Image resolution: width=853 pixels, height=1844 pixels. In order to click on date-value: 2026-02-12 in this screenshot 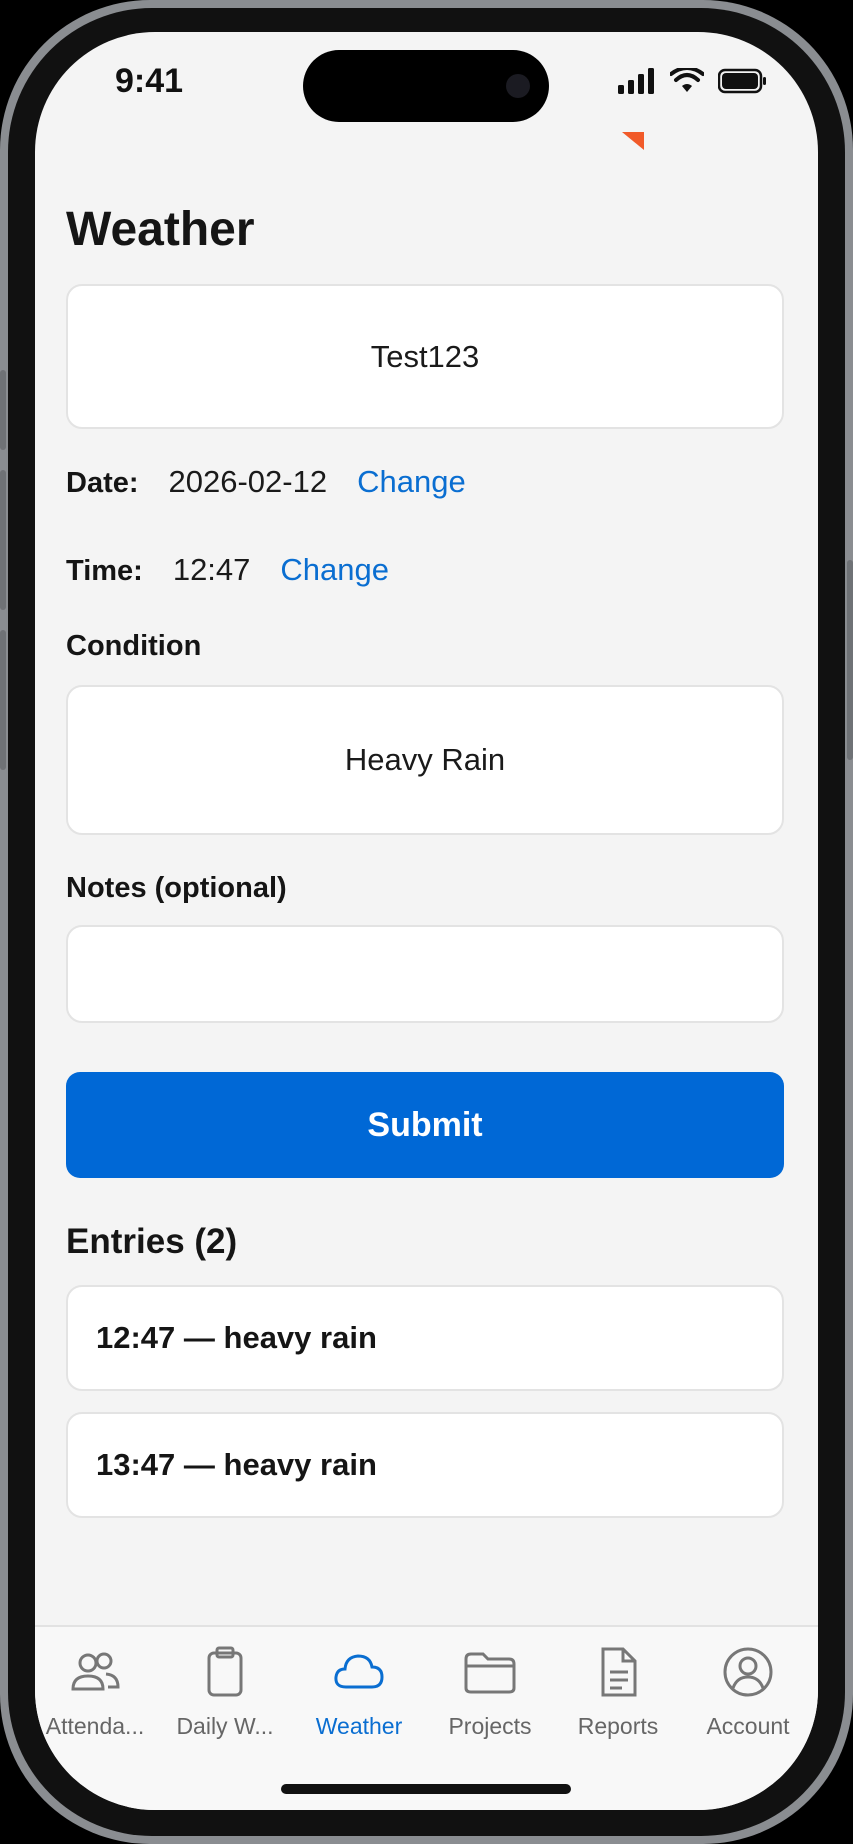, I will do `click(248, 481)`.